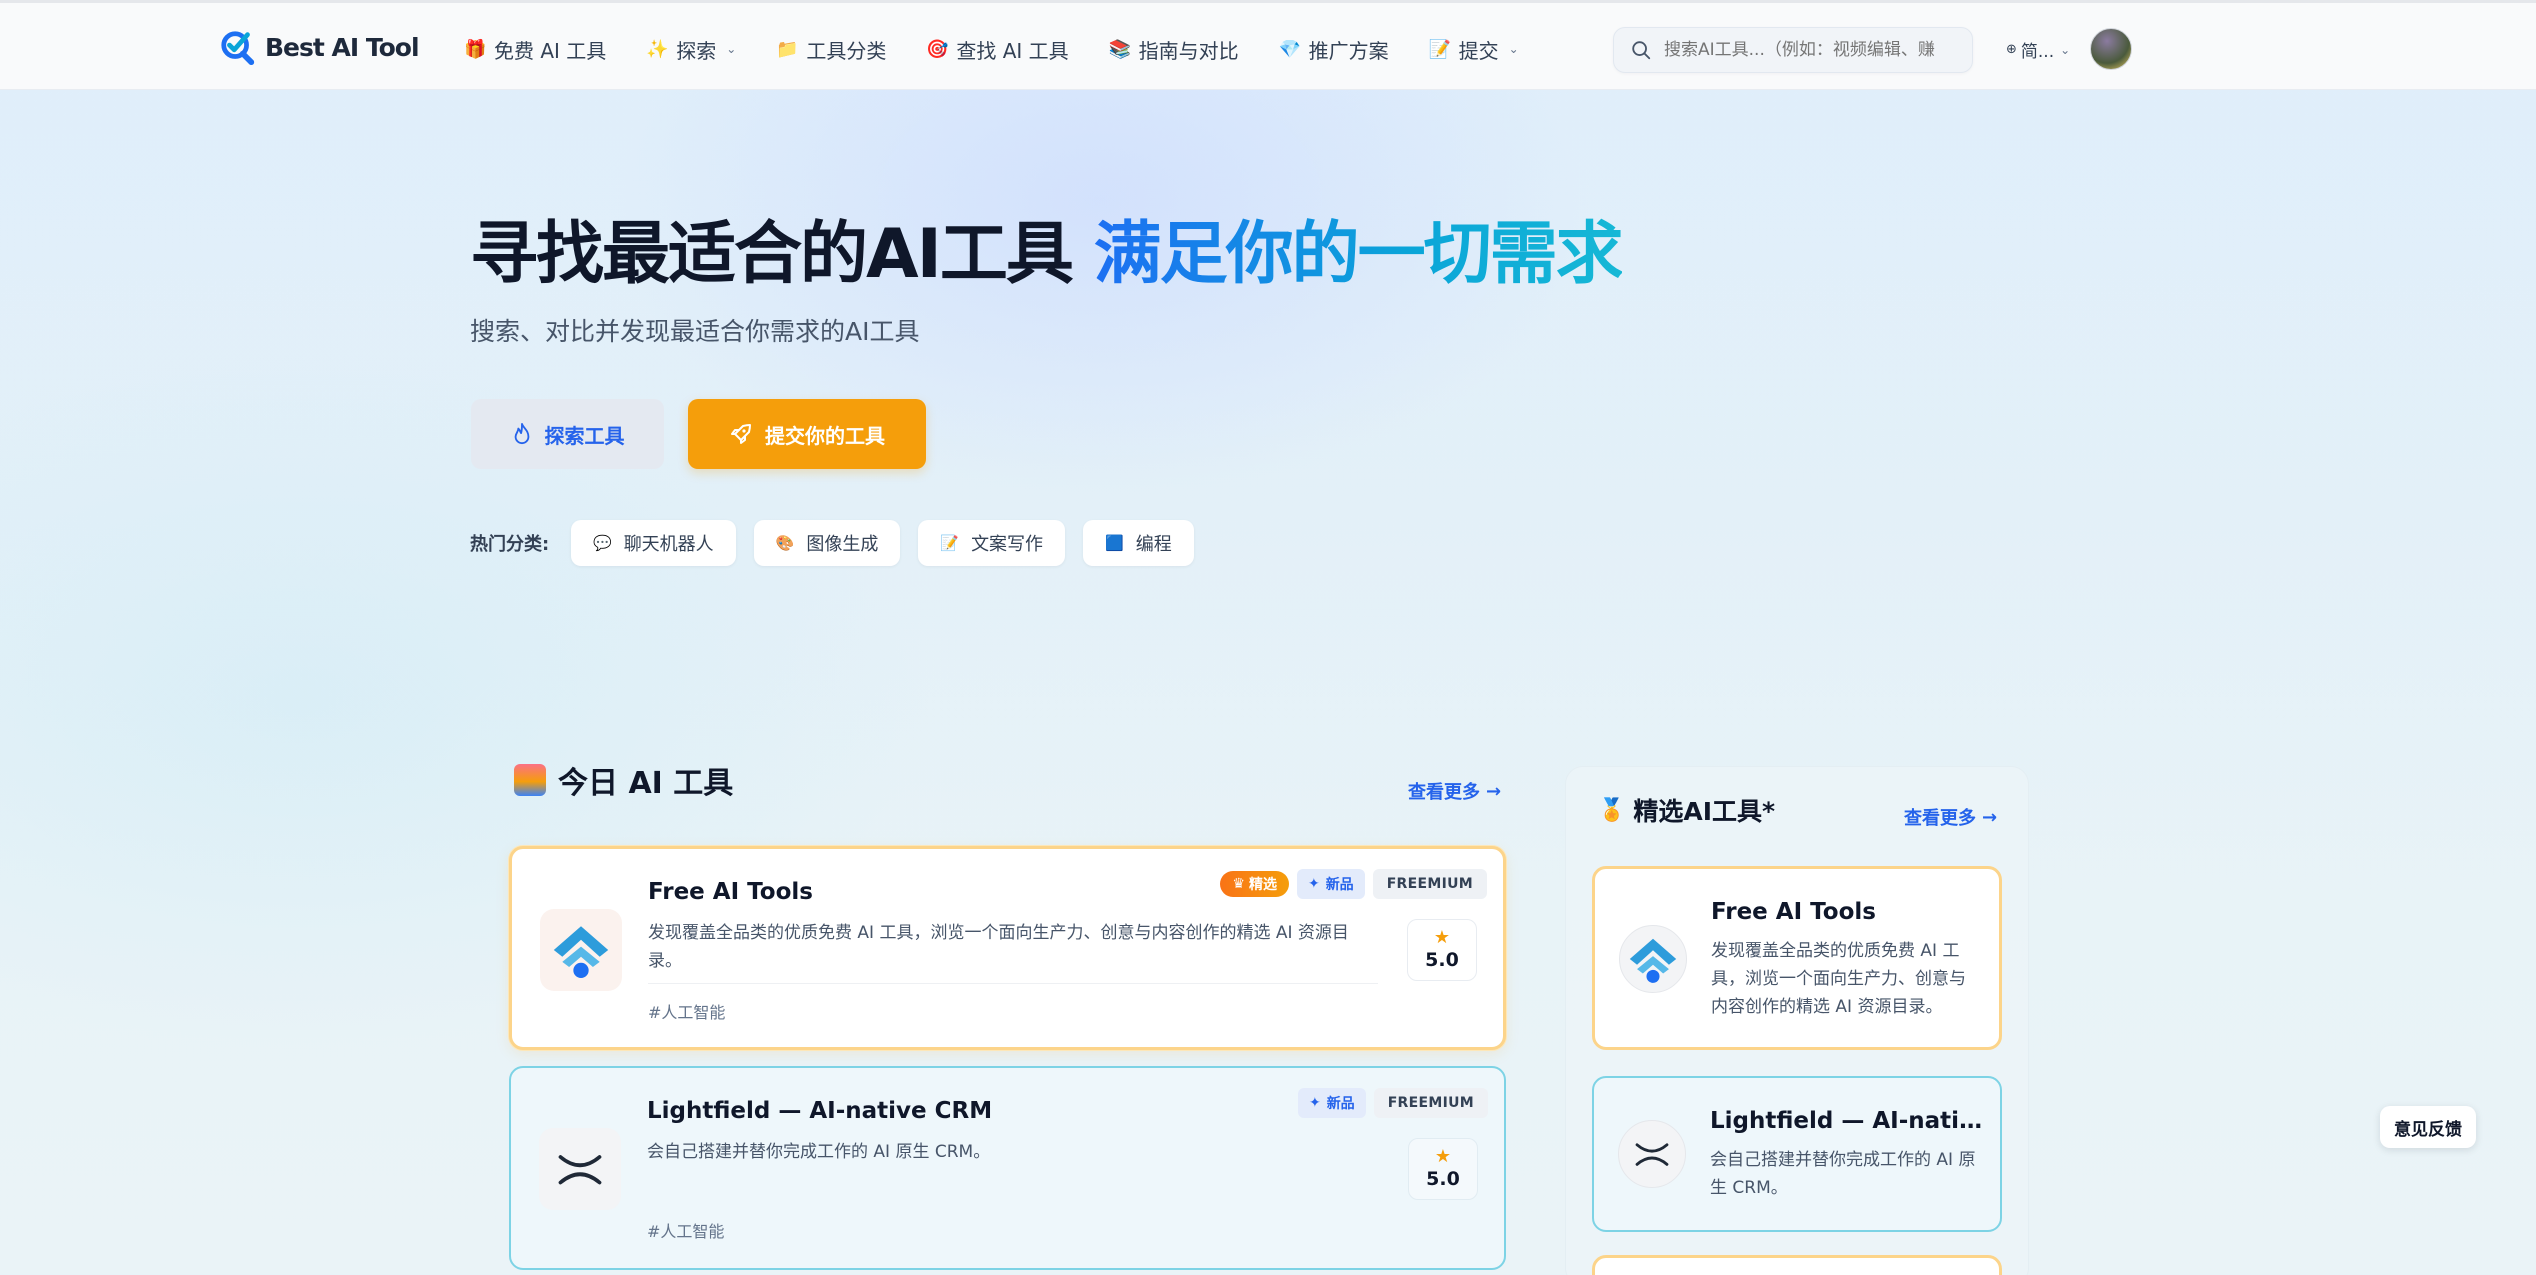 This screenshot has height=1275, width=2536. Describe the element at coordinates (567, 434) in the screenshot. I see `explore-tools-button: 探索工具` at that location.